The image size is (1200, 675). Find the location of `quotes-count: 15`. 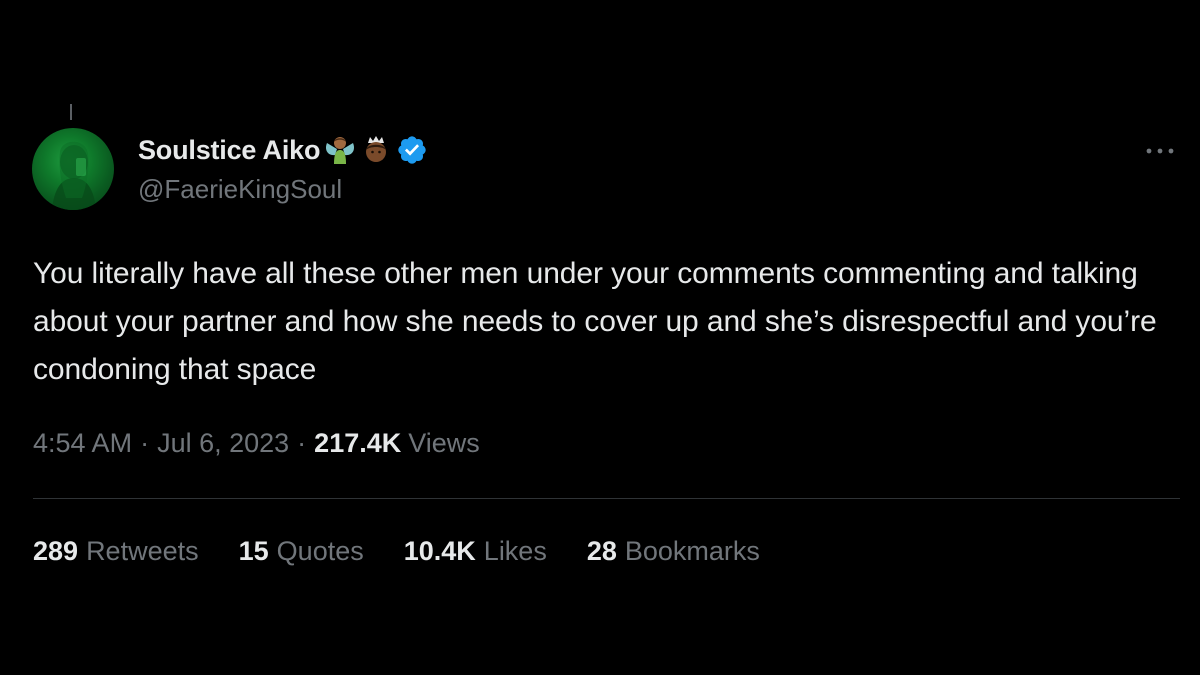

quotes-count: 15 is located at coordinates (253, 551).